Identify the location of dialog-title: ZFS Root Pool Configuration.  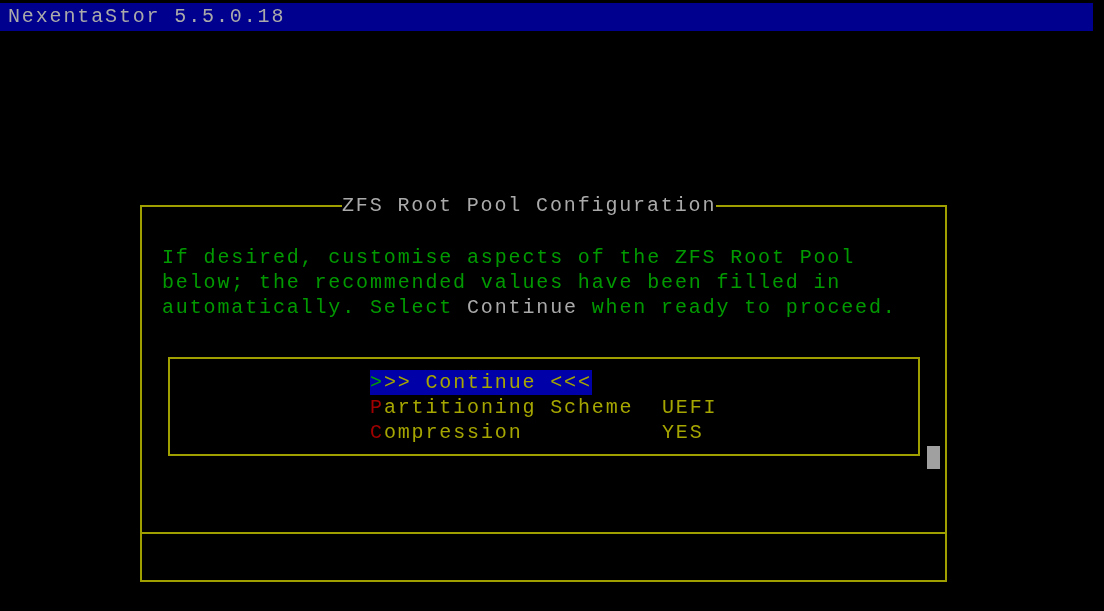
(529, 205).